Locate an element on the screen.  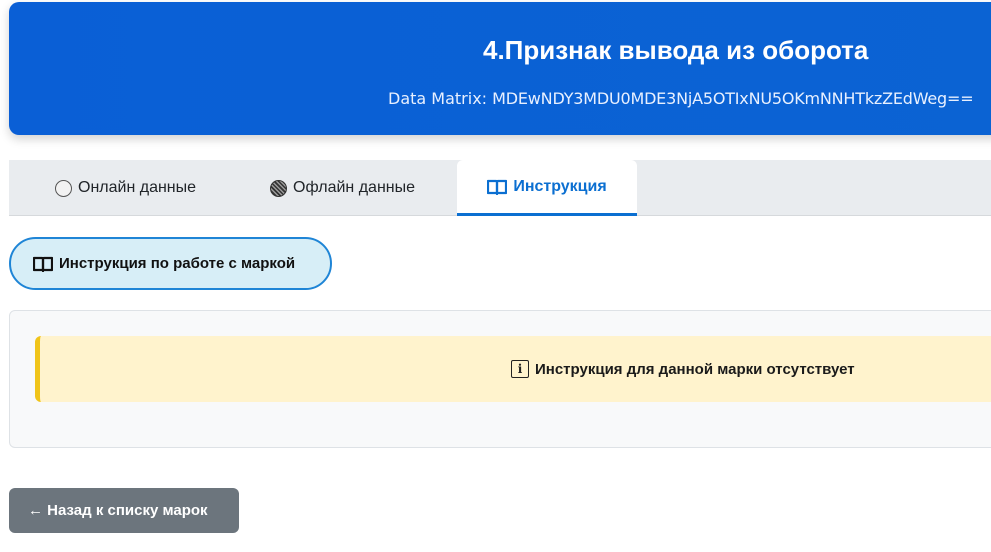
tab-instruction: Инструкция is located at coordinates (547, 188).